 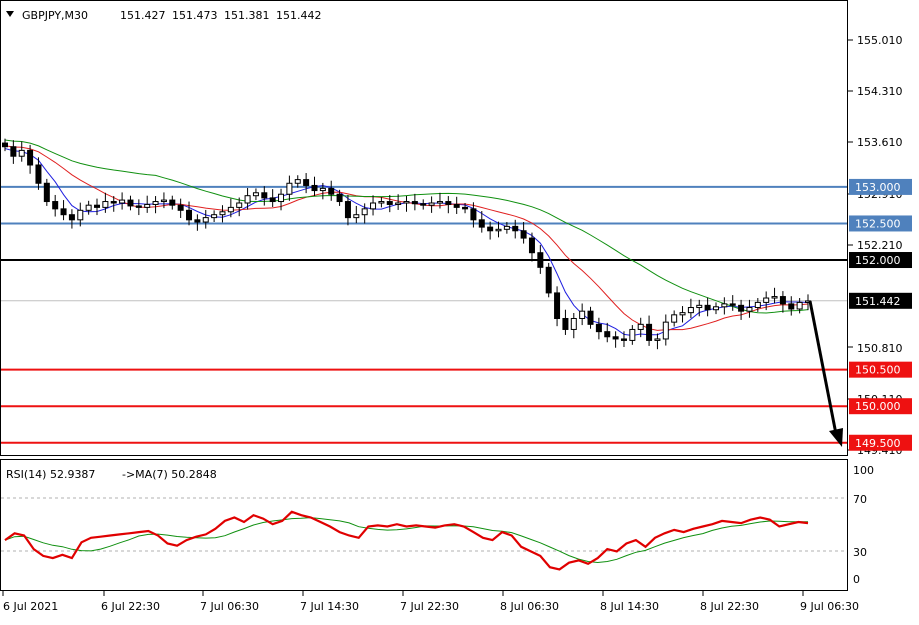 I want to click on price-tag-label: 150.500, so click(x=878, y=370).